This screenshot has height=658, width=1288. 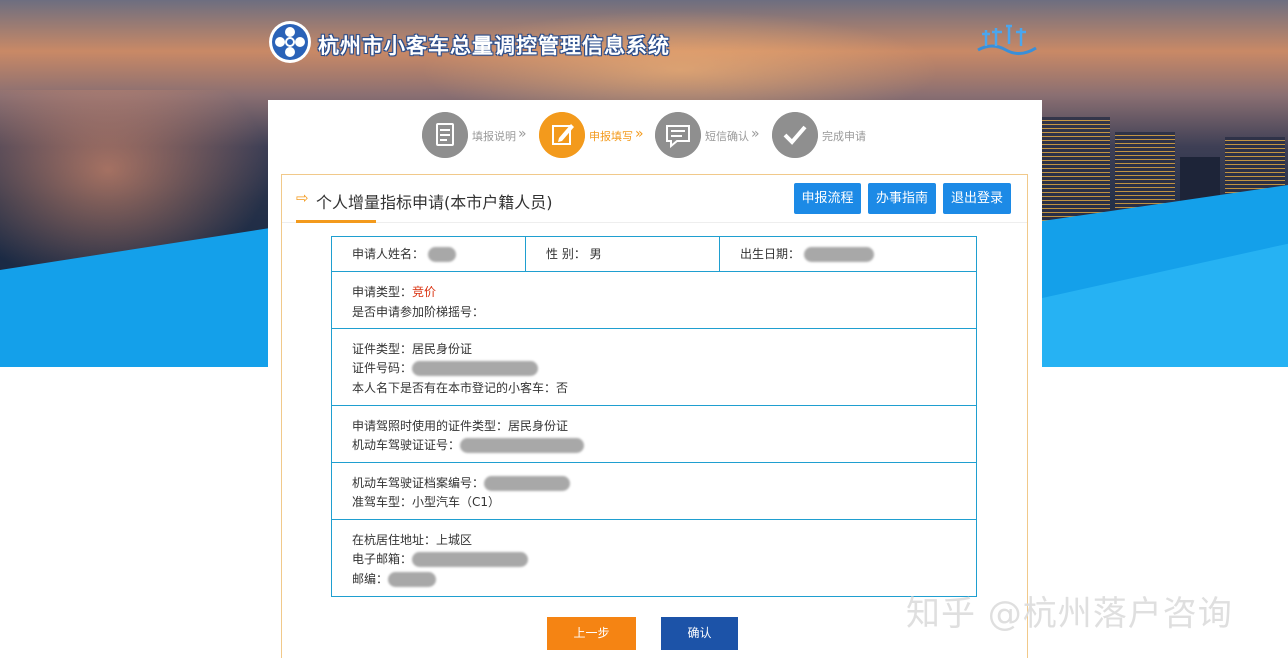 I want to click on ladder-line: 是否申请参加阶梯摇号：, so click(x=418, y=311).